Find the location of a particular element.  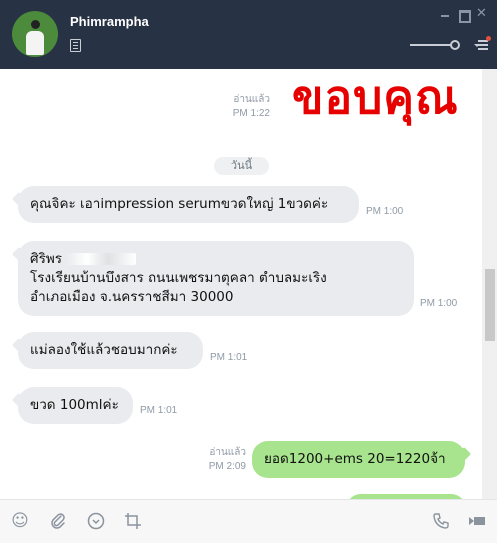

notification-dot is located at coordinates (488, 38).